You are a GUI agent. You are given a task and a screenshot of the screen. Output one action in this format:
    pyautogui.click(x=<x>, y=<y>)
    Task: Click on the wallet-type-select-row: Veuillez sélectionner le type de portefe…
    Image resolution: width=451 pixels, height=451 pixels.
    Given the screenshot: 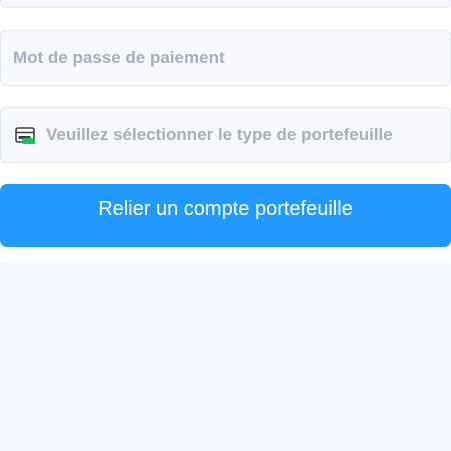 What is the action you would take?
    pyautogui.click(x=230, y=135)
    